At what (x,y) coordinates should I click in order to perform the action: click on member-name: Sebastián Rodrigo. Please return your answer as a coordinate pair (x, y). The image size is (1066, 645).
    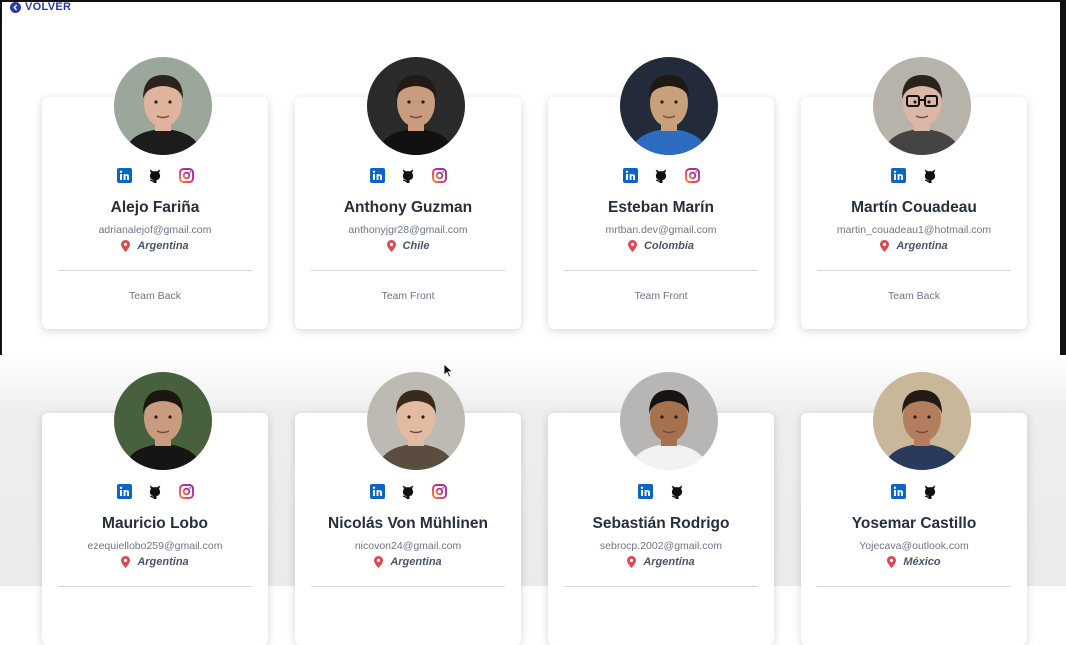
    Looking at the image, I should click on (661, 523).